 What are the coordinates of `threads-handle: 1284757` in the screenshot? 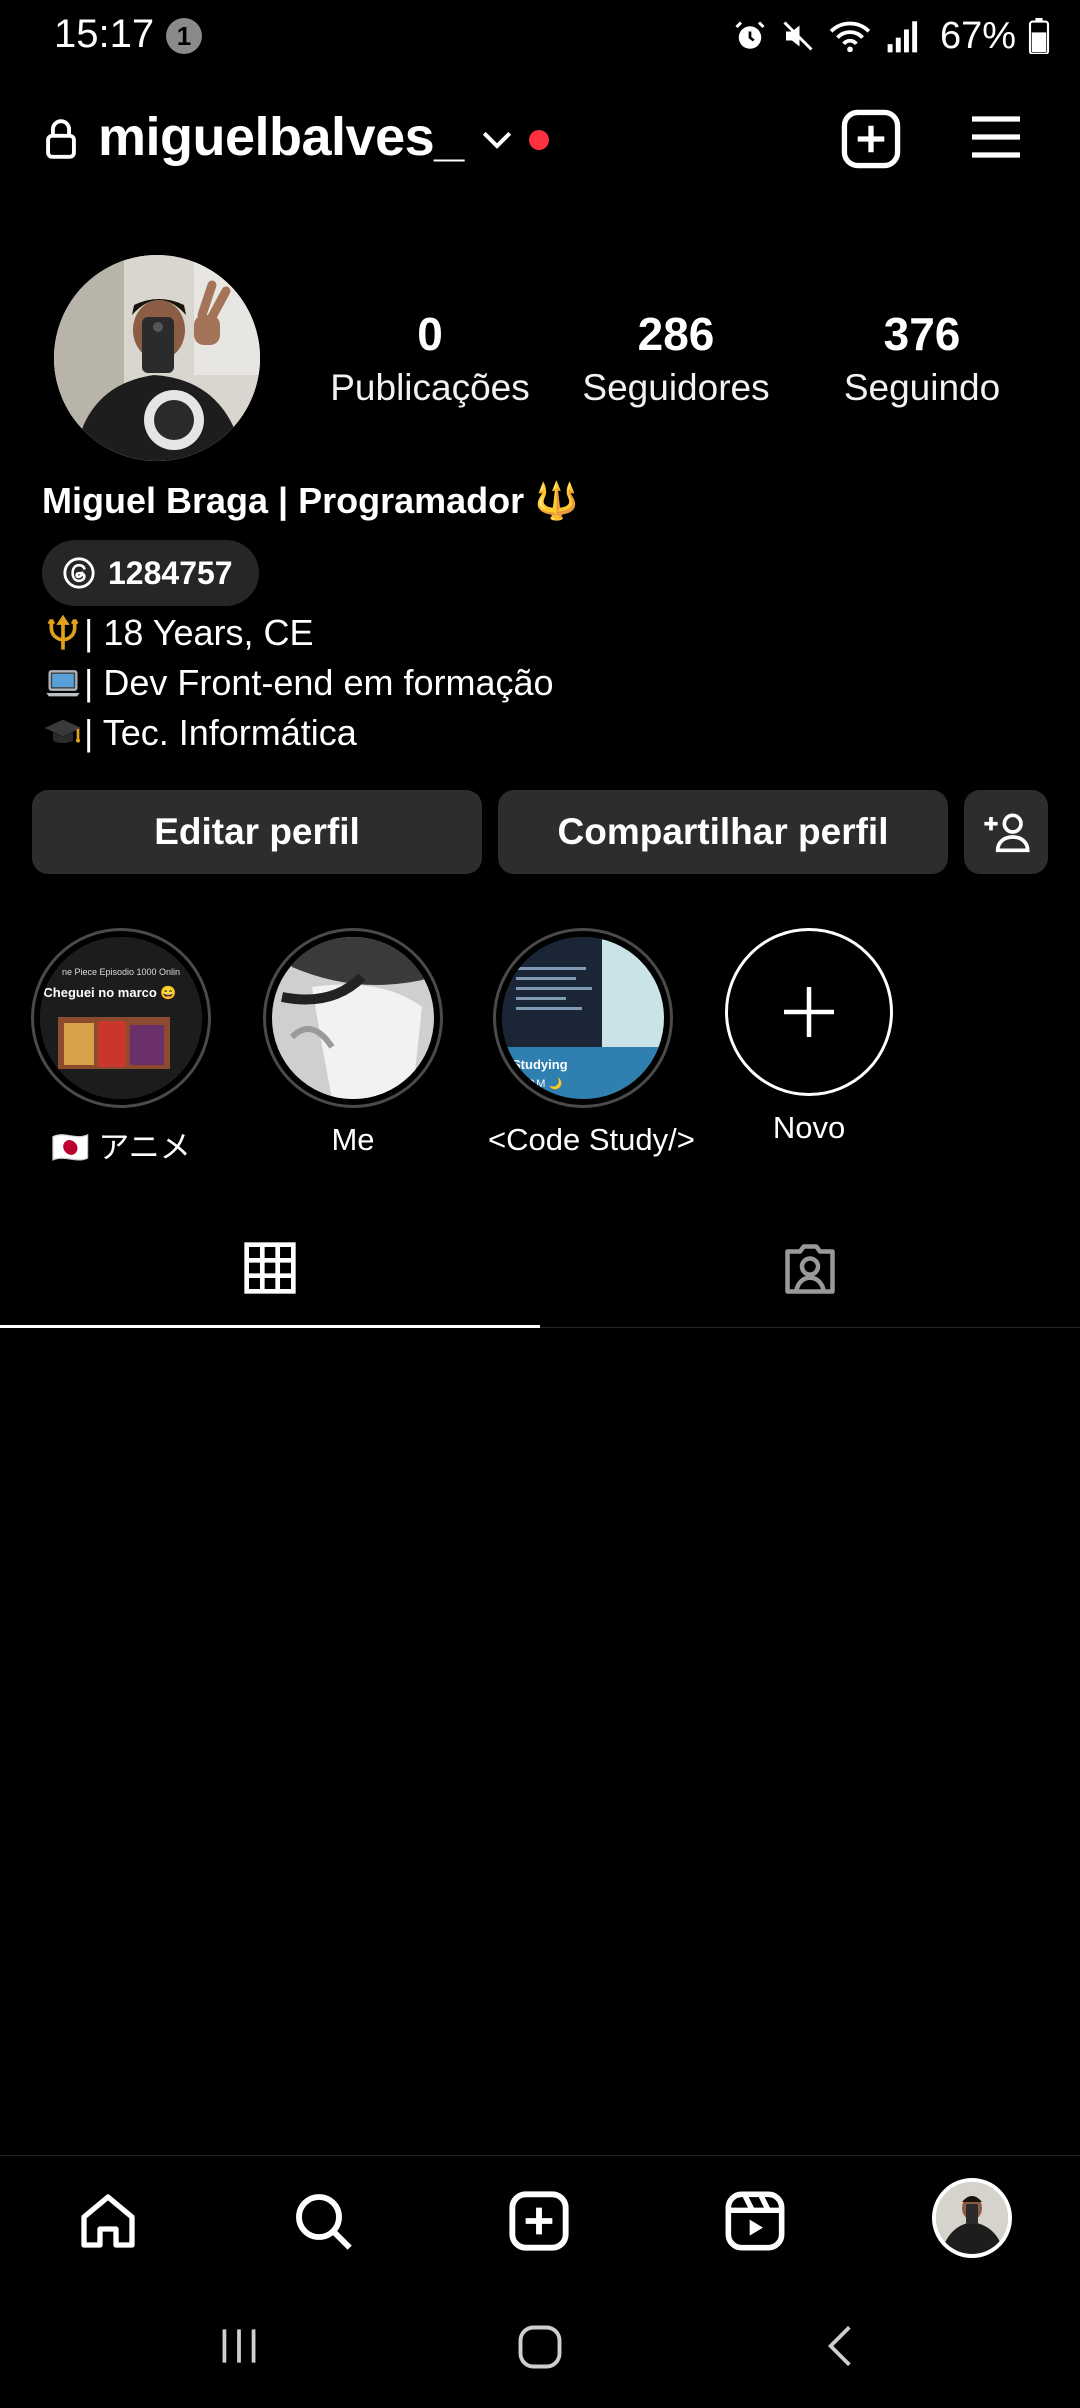 It's located at (170, 572).